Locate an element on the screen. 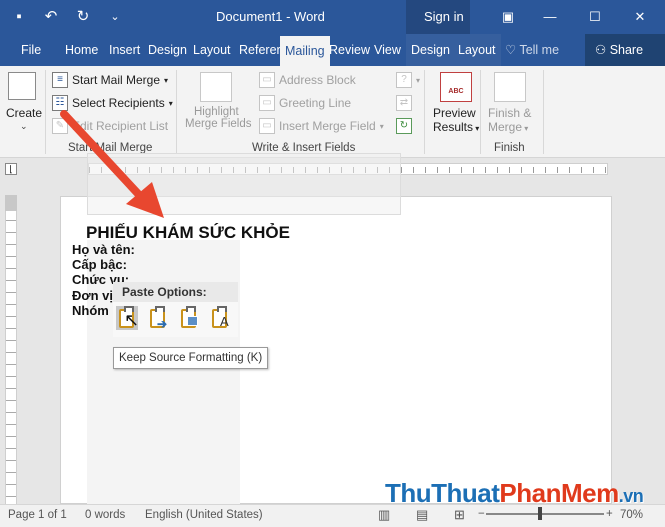 The image size is (665, 527). tab-table-layout: Layout is located at coordinates (477, 50).